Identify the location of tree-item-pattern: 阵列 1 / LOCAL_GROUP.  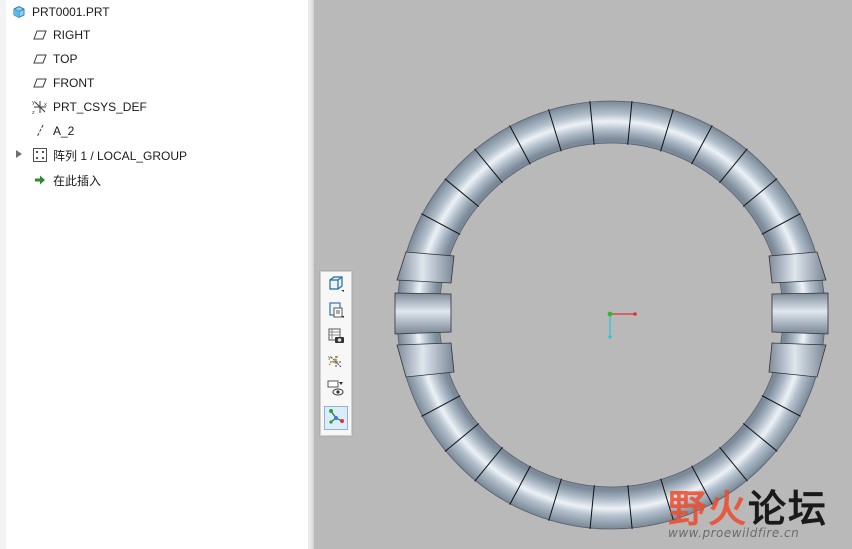
(150, 155).